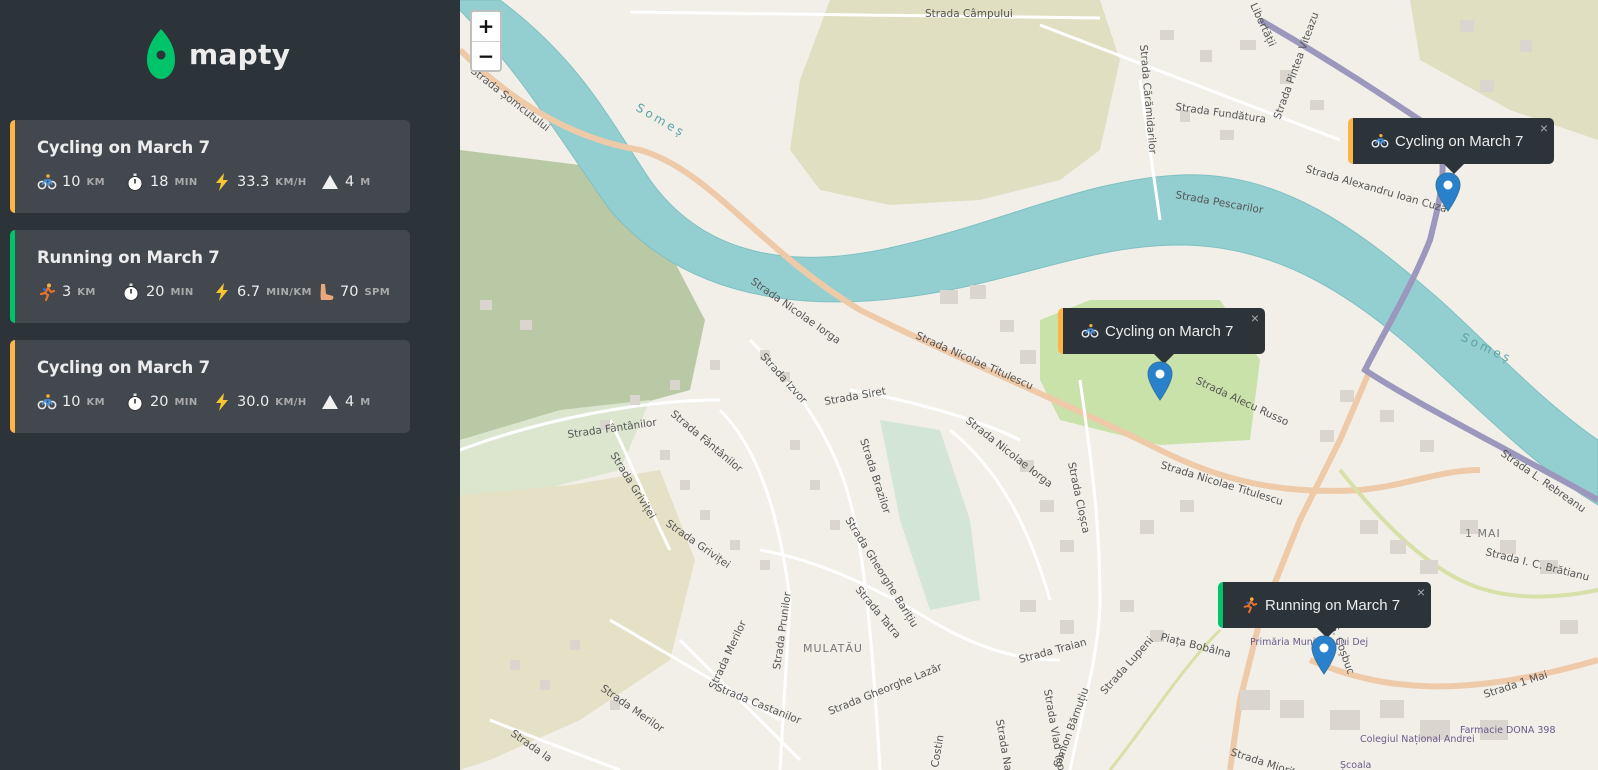  What do you see at coordinates (161, 54) in the screenshot?
I see `map-pin-logo-icon` at bounding box center [161, 54].